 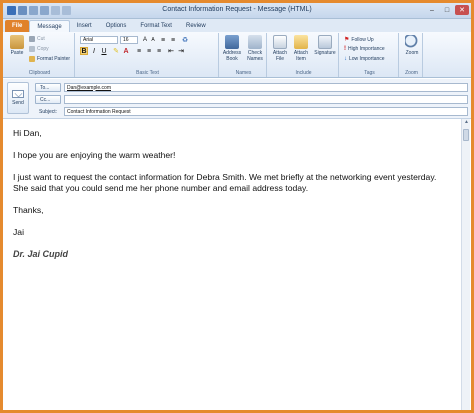 I want to click on high-importance-label: High Importance, so click(x=366, y=49).